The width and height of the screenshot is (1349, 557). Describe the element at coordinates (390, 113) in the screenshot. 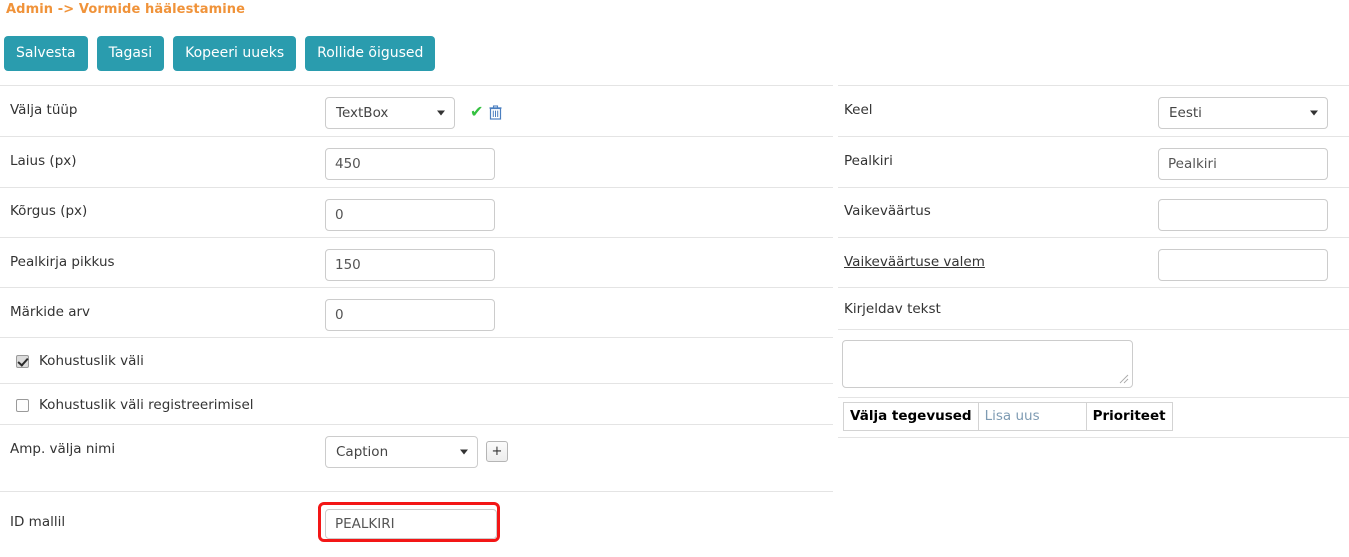

I see `field-type-select: TextBox` at that location.